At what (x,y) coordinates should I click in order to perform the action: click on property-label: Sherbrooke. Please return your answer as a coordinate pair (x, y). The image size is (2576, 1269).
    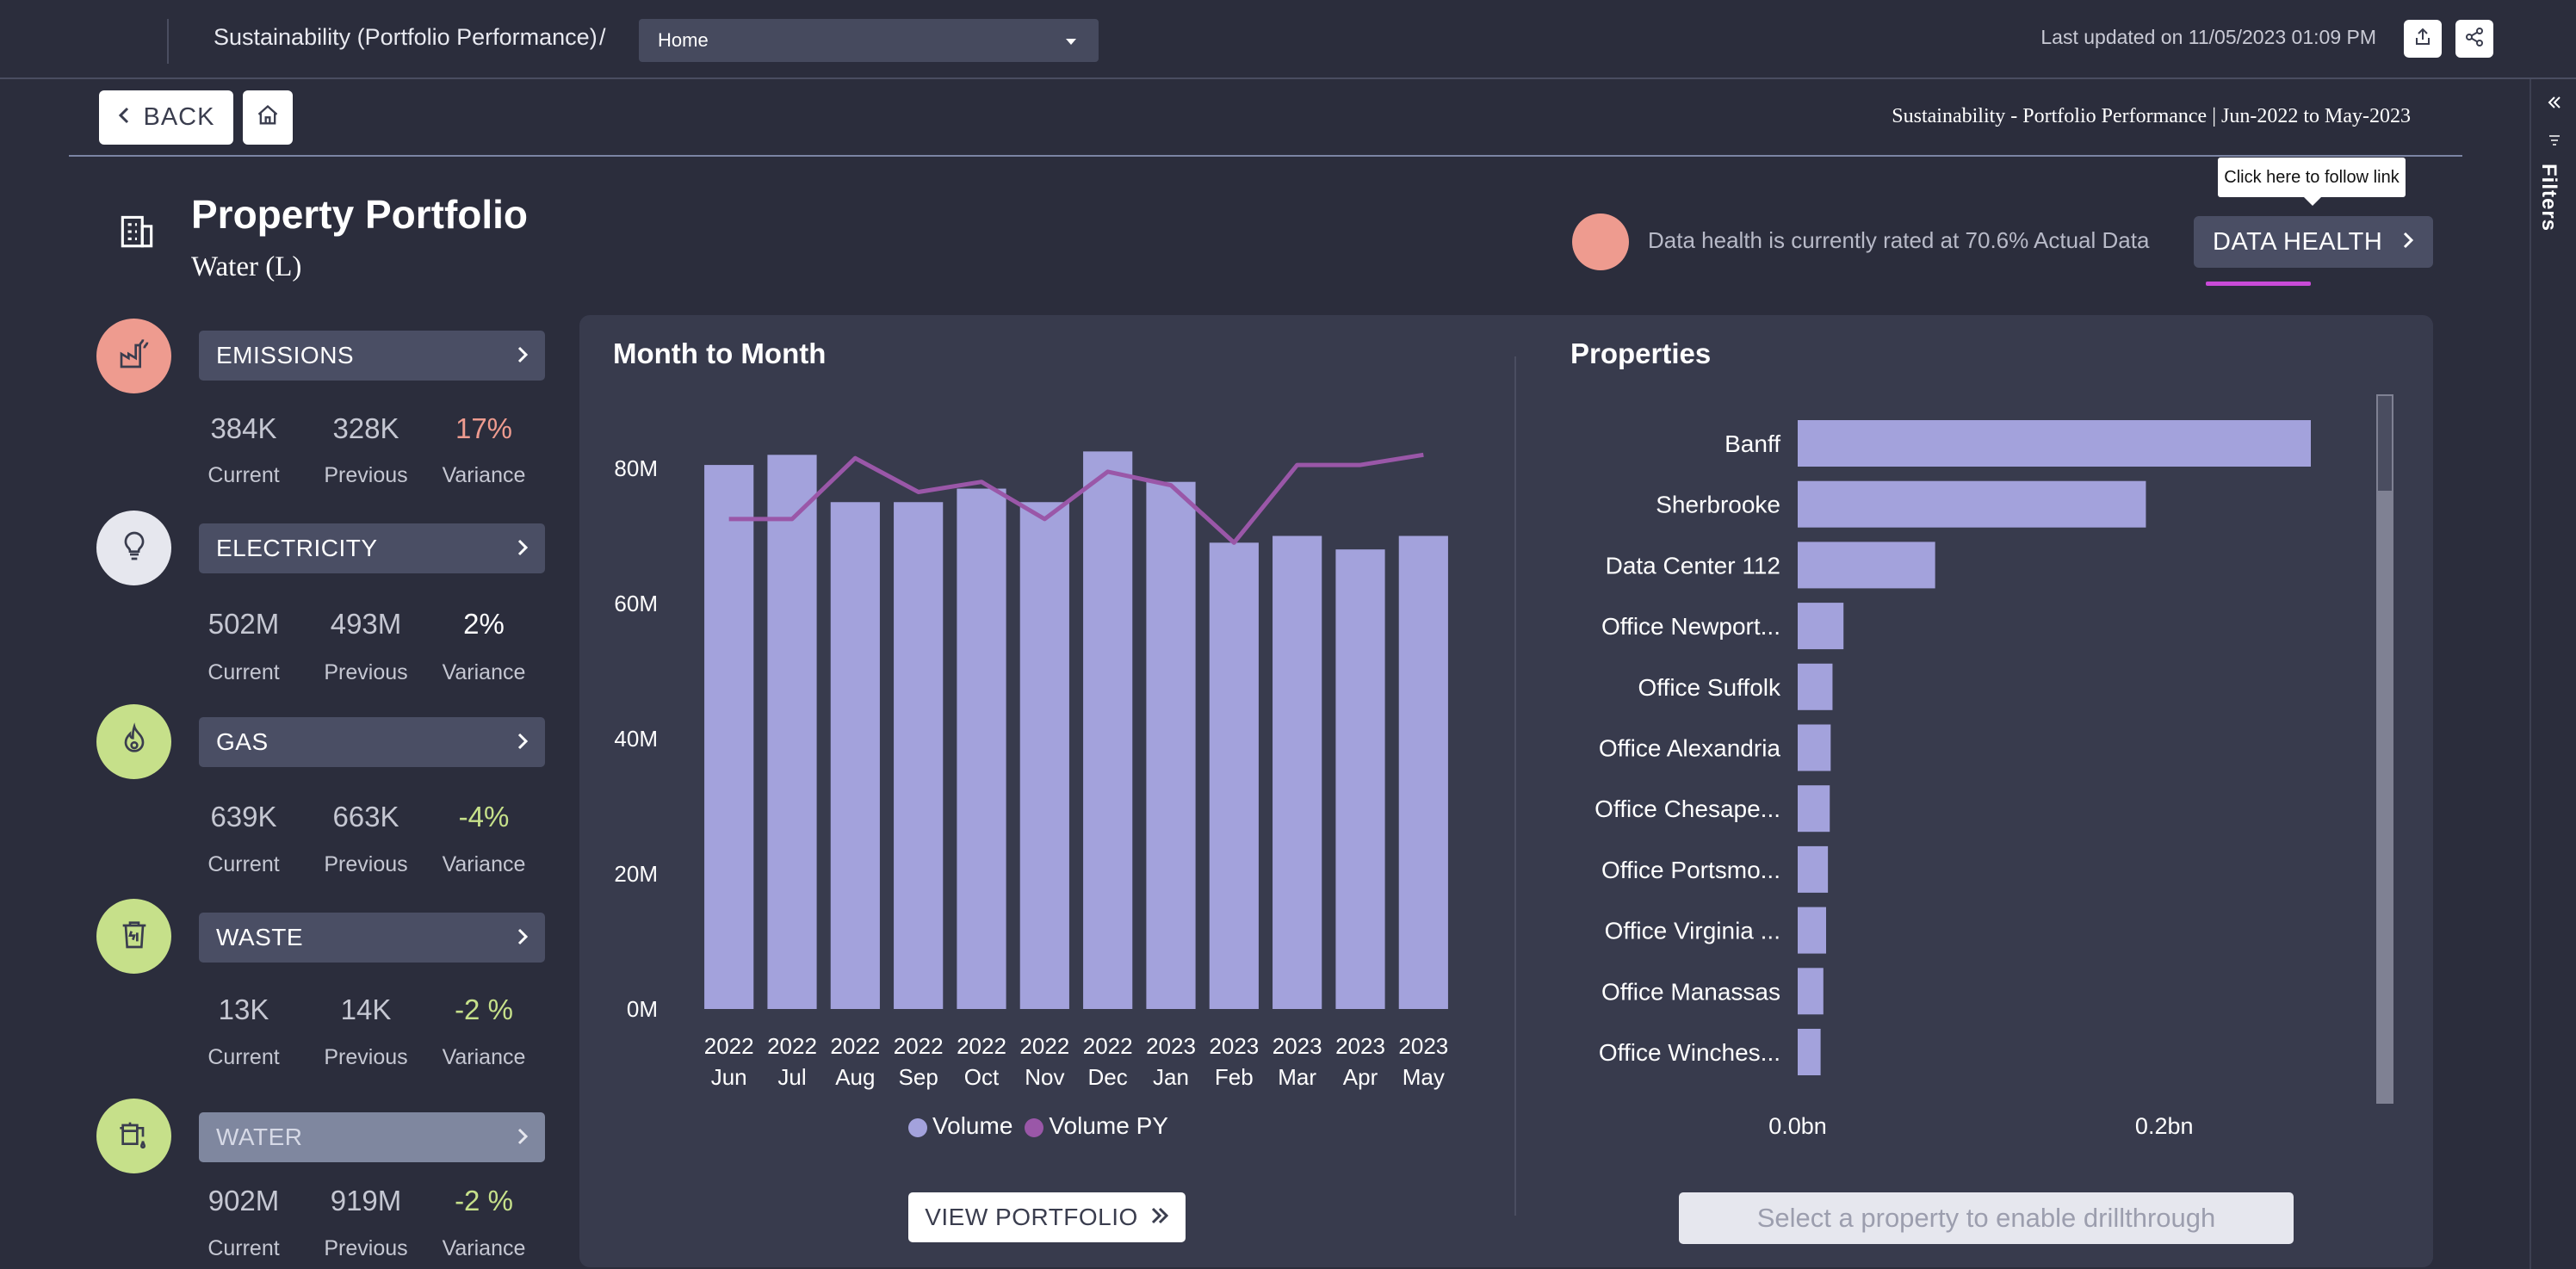
    Looking at the image, I should click on (1718, 505).